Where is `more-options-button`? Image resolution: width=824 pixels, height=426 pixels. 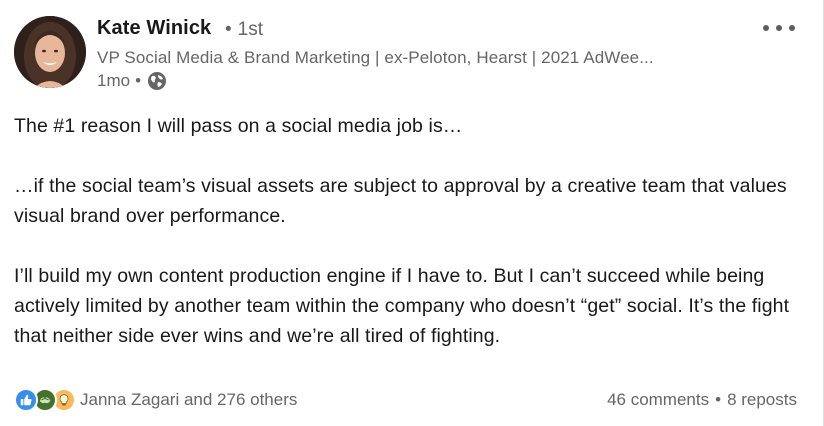 more-options-button is located at coordinates (779, 28).